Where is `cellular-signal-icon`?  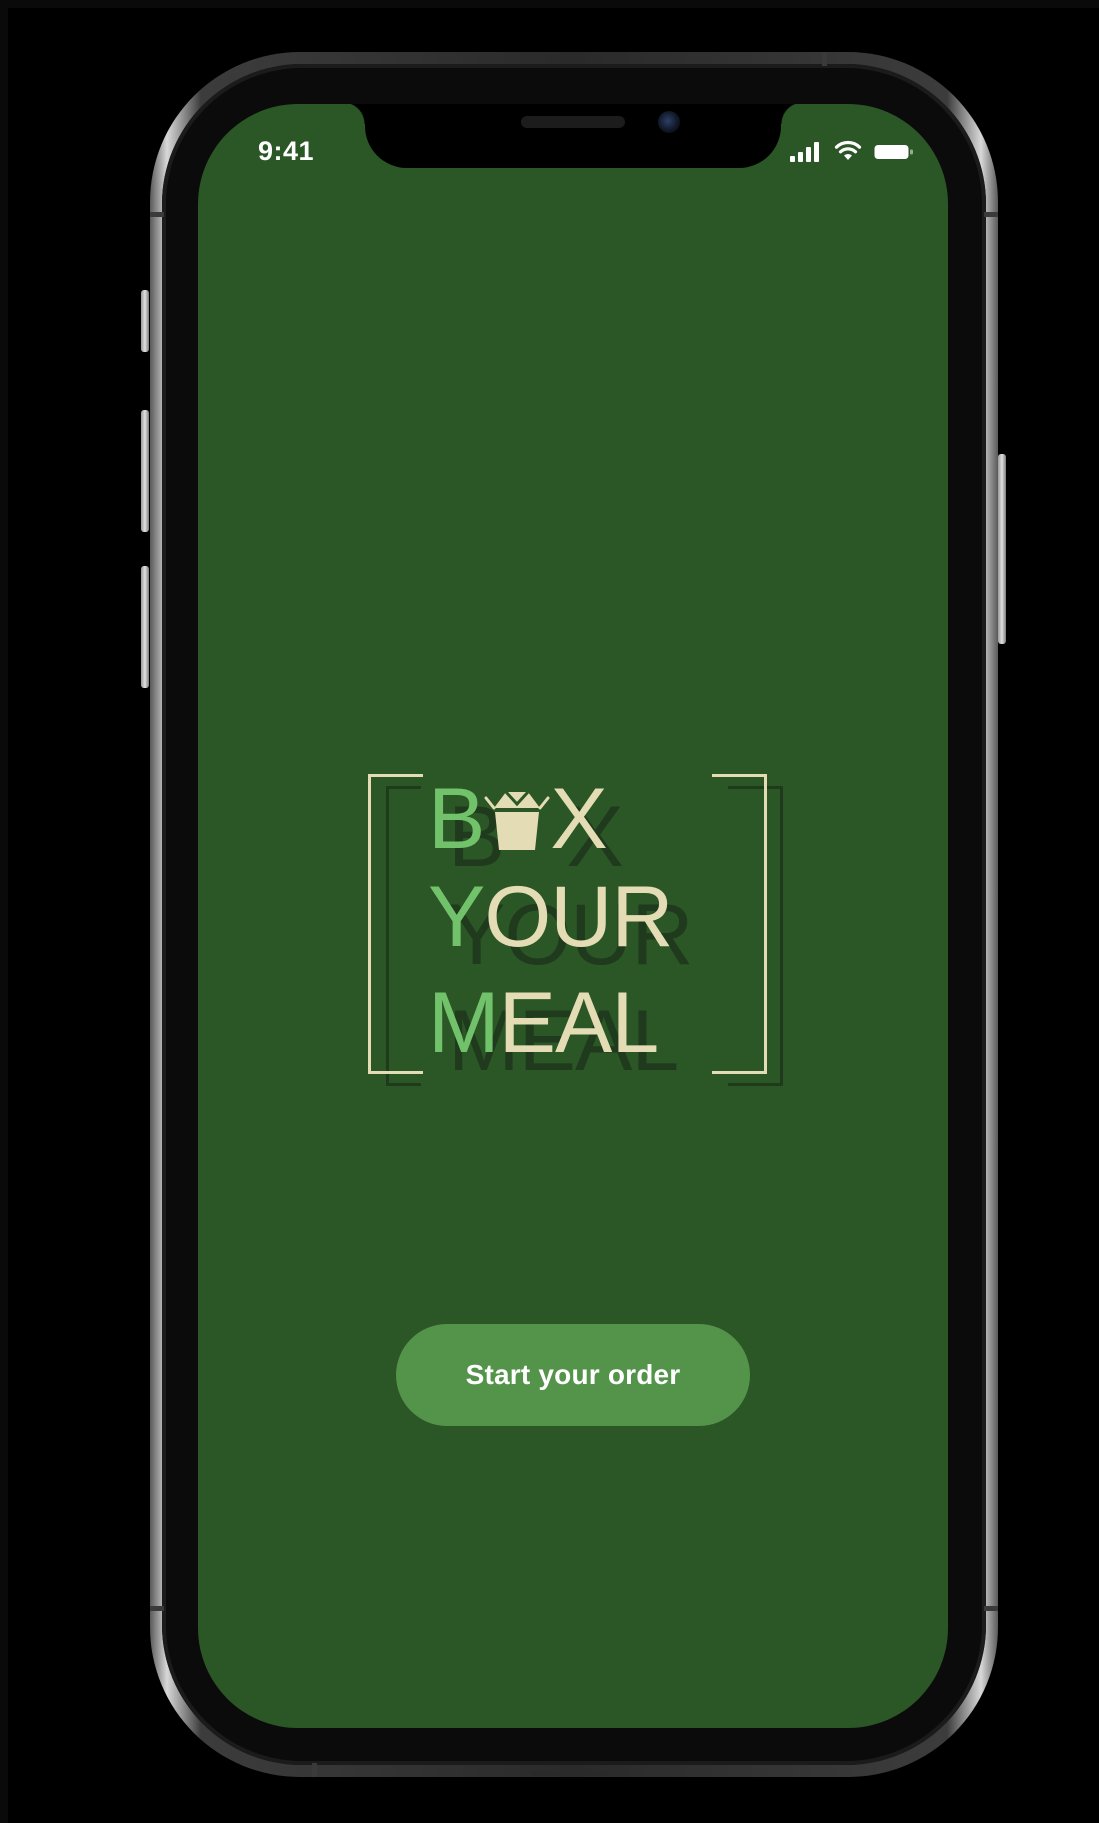
cellular-signal-icon is located at coordinates (804, 152).